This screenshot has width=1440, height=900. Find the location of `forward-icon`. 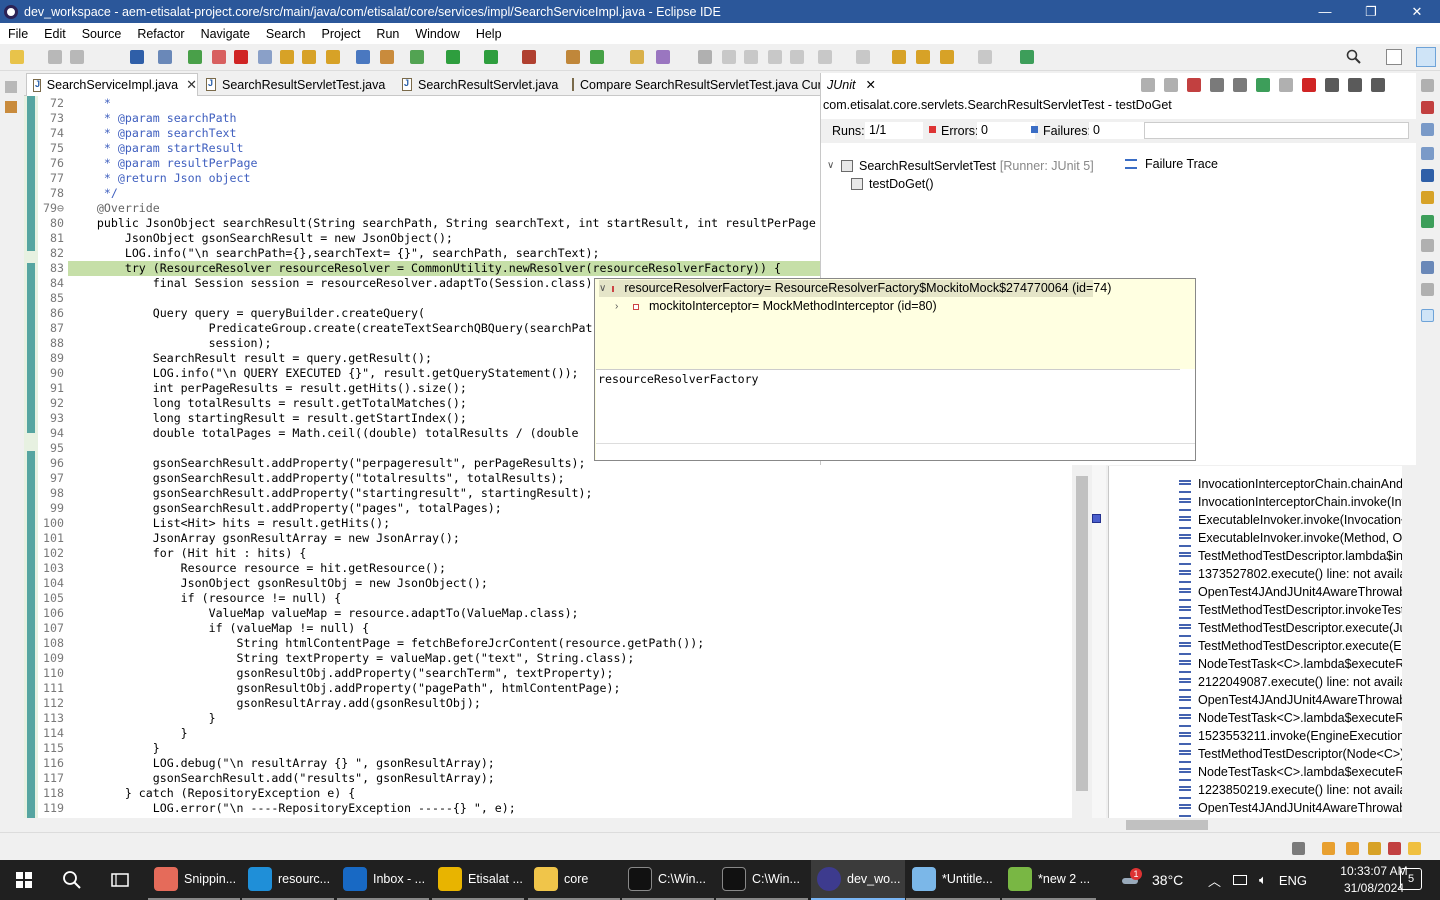

forward-icon is located at coordinates (985, 57).